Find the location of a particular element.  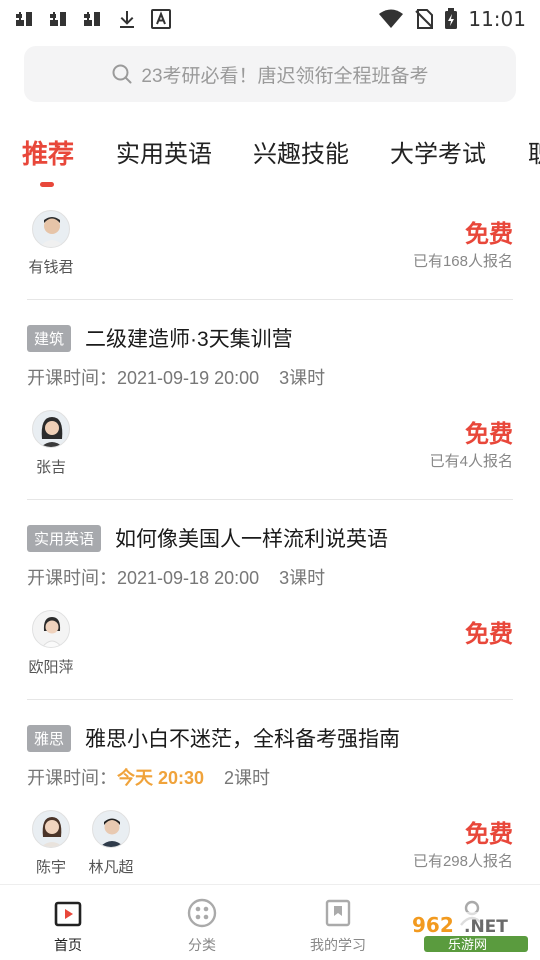

svg-text: 乐游网 is located at coordinates (467, 945).